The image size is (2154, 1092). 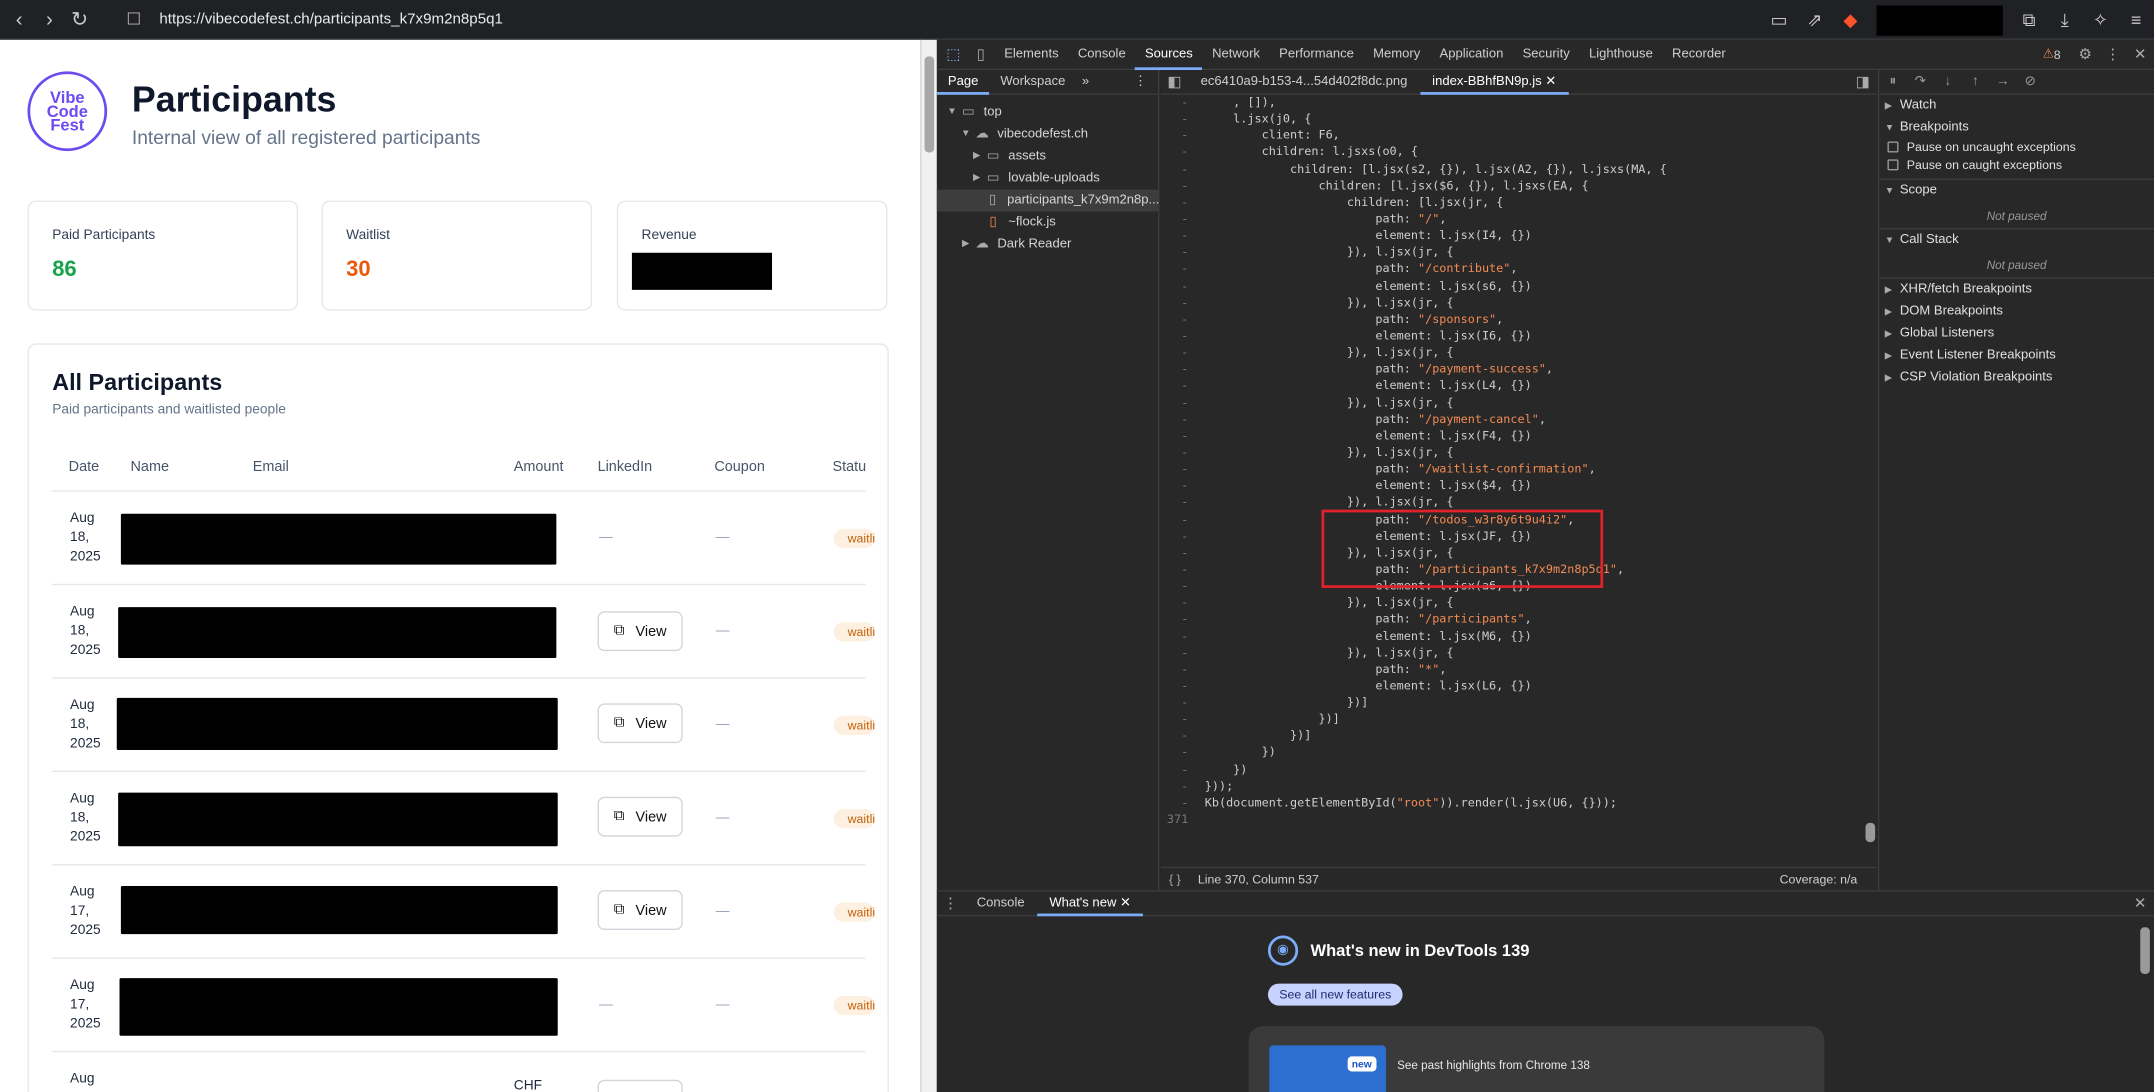 I want to click on device-toolbar-icon: ▯, so click(x=980, y=54).